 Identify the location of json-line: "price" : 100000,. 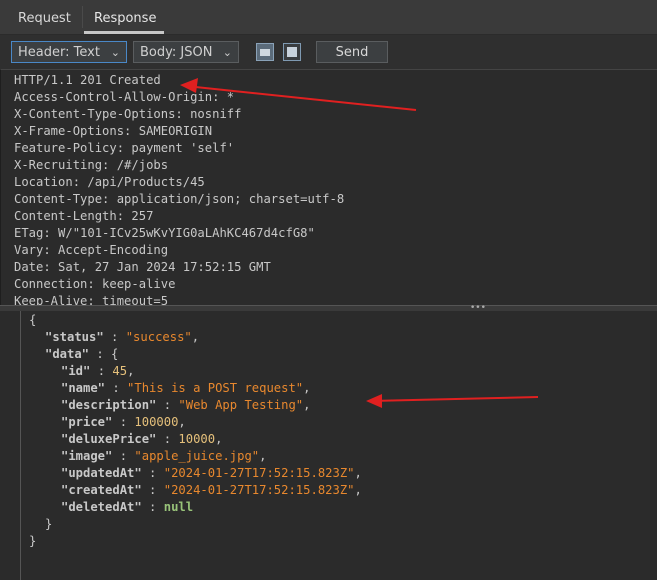
(123, 422).